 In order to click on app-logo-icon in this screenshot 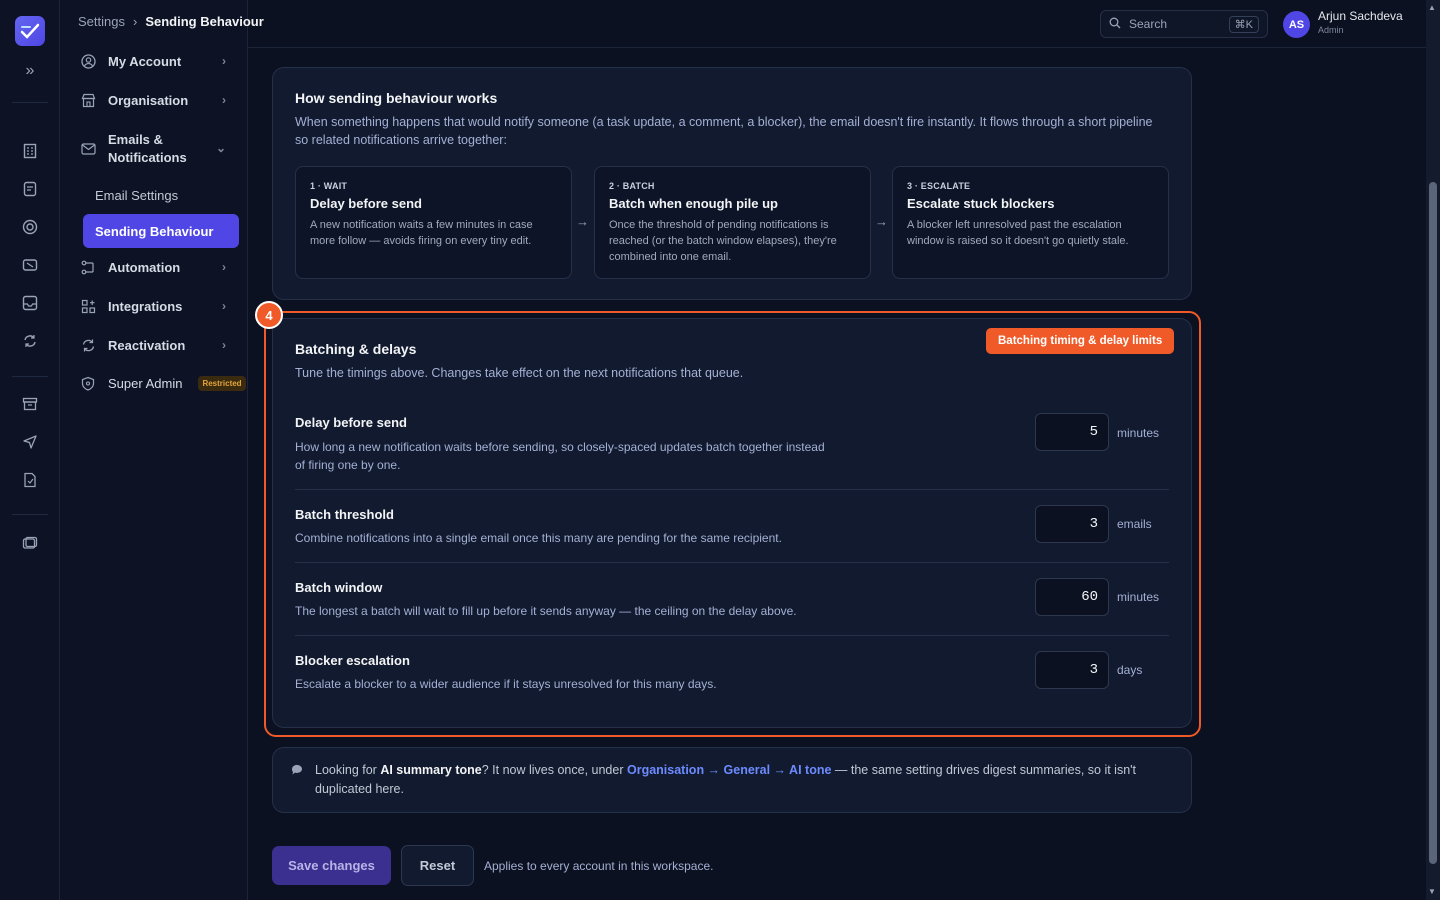, I will do `click(30, 31)`.